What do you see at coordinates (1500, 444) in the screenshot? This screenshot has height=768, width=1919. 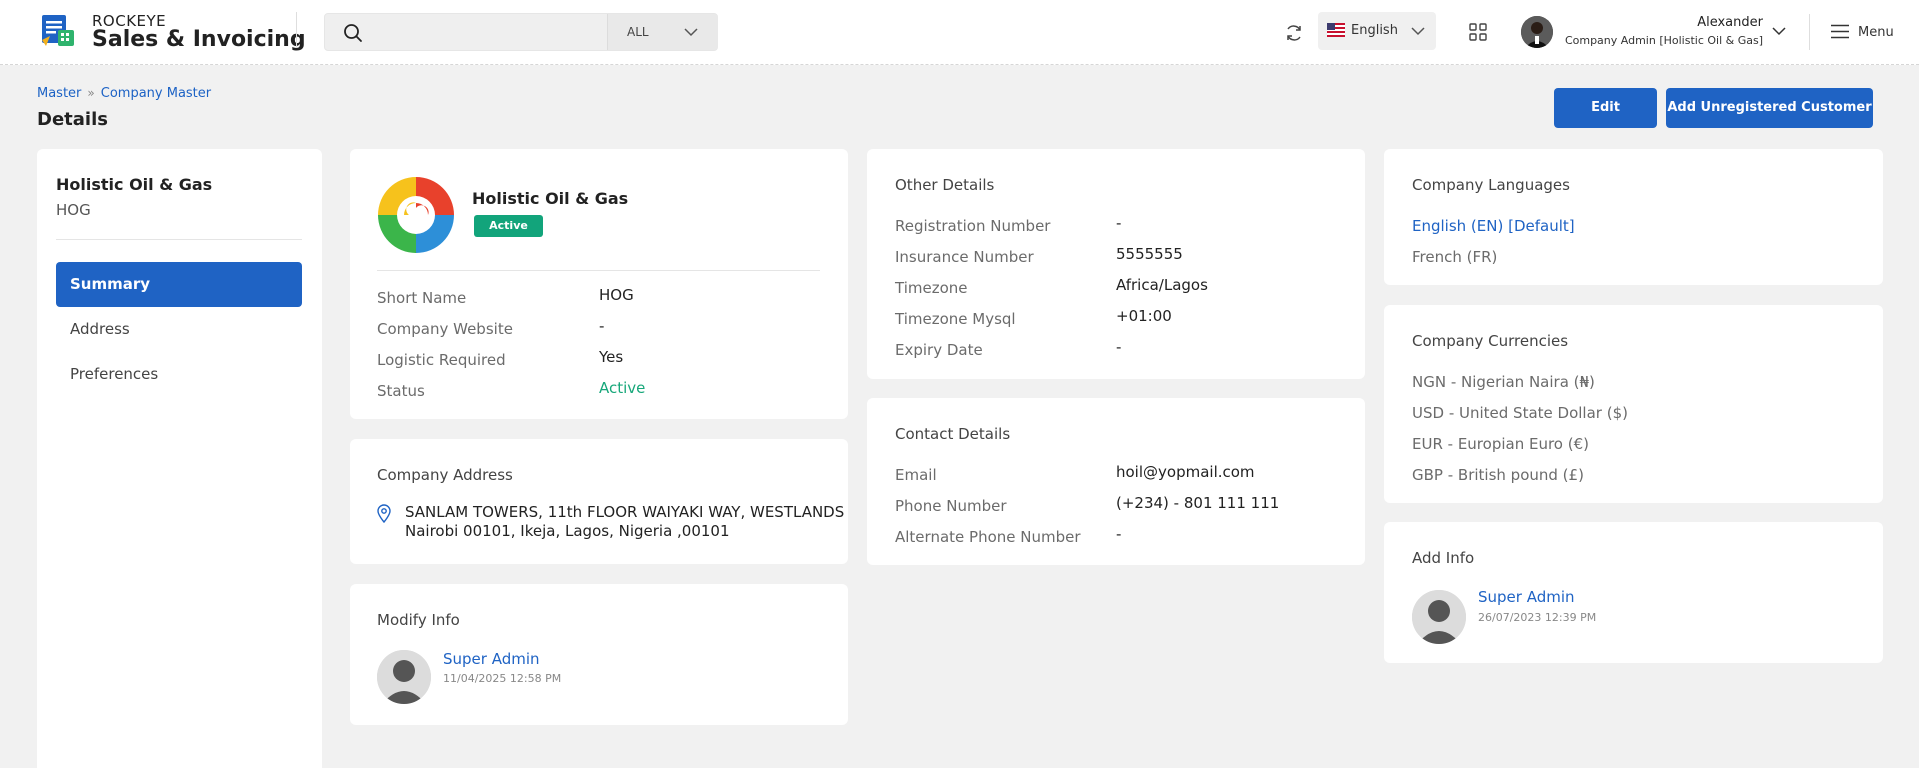 I see `currency-eur: EUR - Europian Euro (€)` at bounding box center [1500, 444].